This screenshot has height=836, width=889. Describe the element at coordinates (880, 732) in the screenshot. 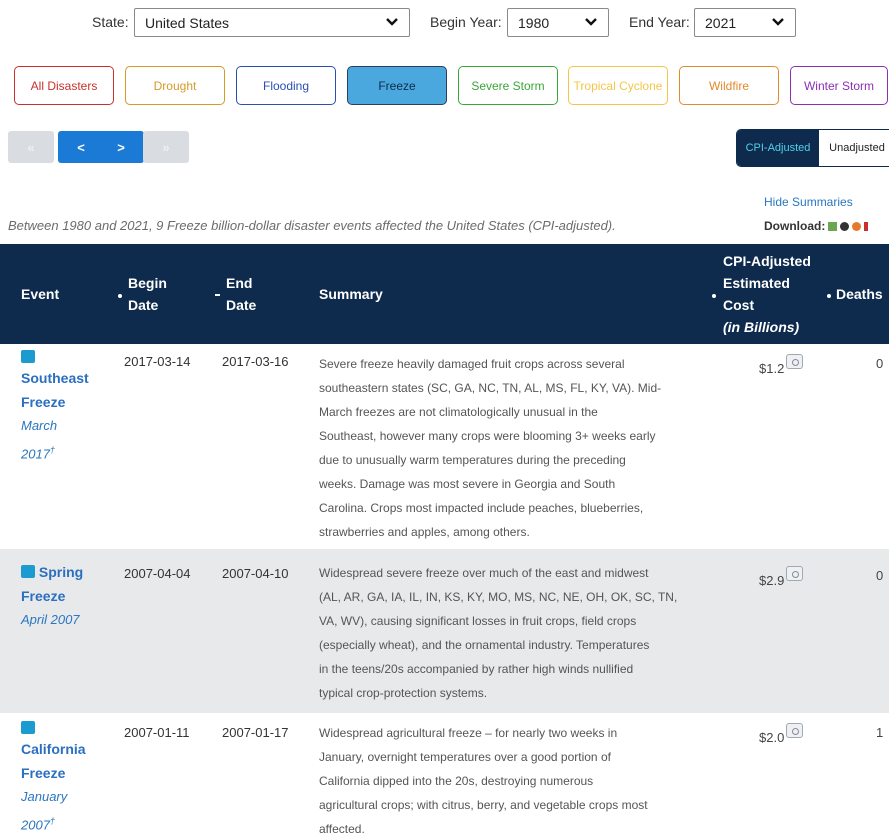

I see `event-deaths: 1` at that location.